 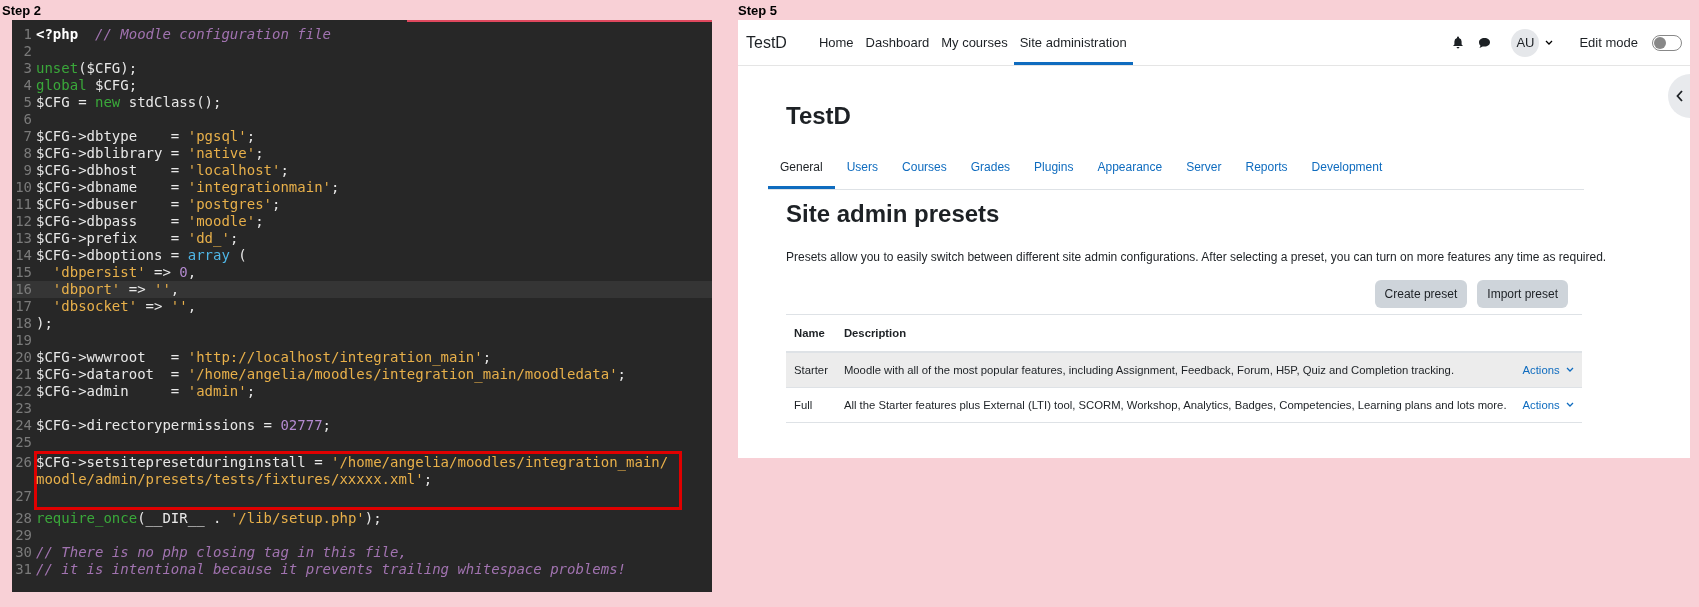 I want to click on table-cell: Moodle with all of the most popular features, including Assignment, Feedback, Forum, H5P, Quiz and Completion tracking., so click(x=1175, y=370).